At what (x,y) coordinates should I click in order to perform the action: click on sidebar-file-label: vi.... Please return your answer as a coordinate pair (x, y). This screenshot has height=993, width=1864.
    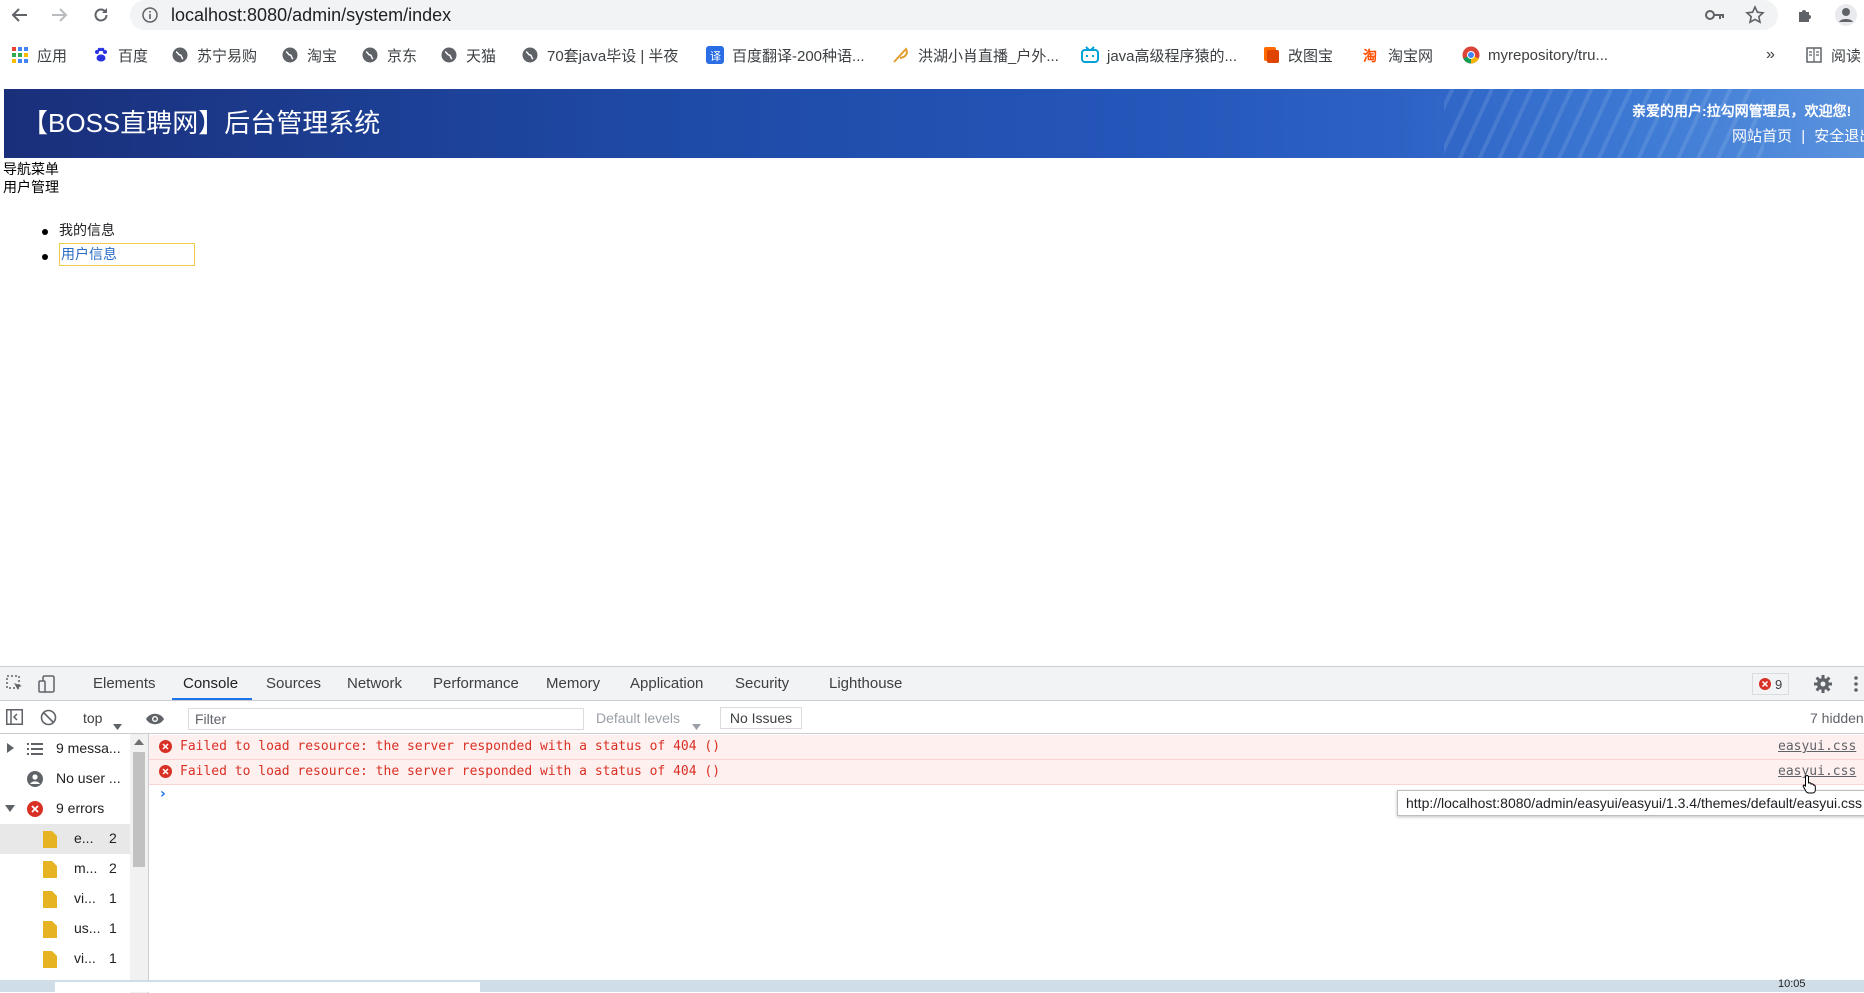
    Looking at the image, I should click on (85, 898).